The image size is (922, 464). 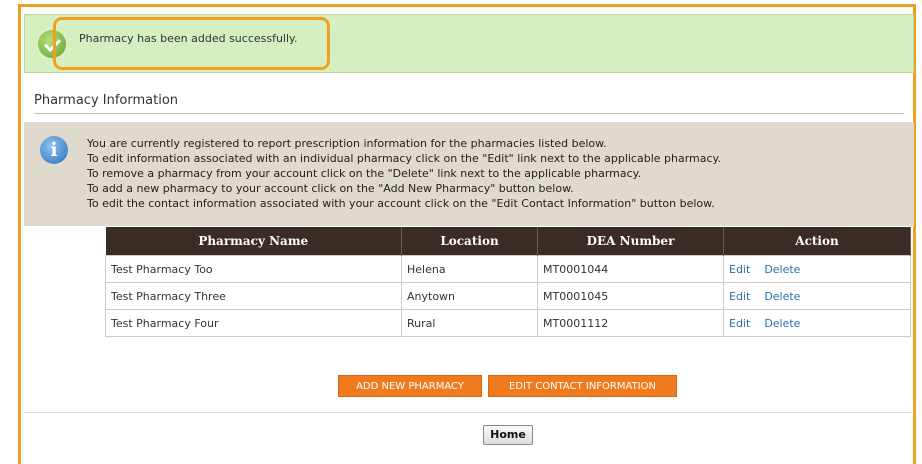 I want to click on table-header-row: Pharmacy Name Location DEA Number Action, so click(x=508, y=241).